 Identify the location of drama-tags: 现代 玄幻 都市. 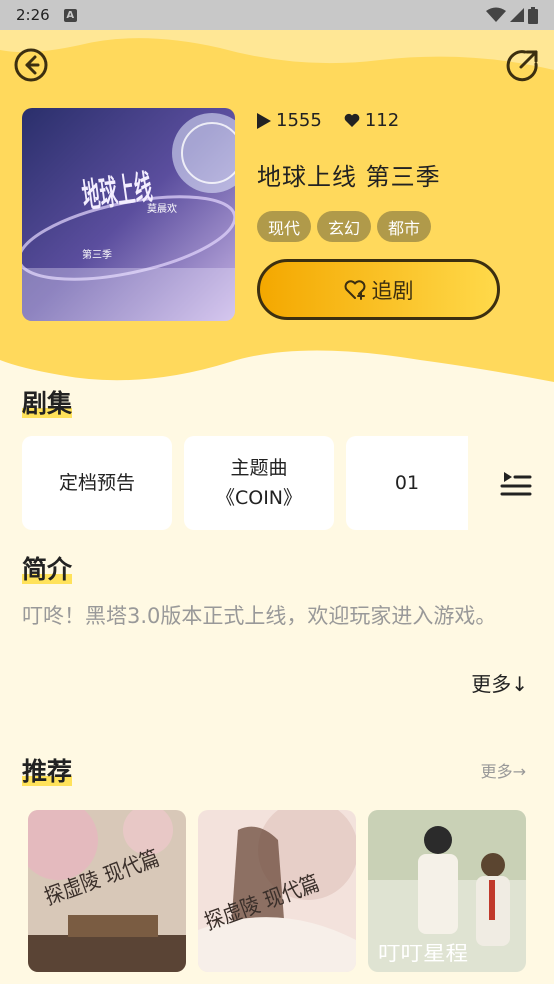
(344, 226).